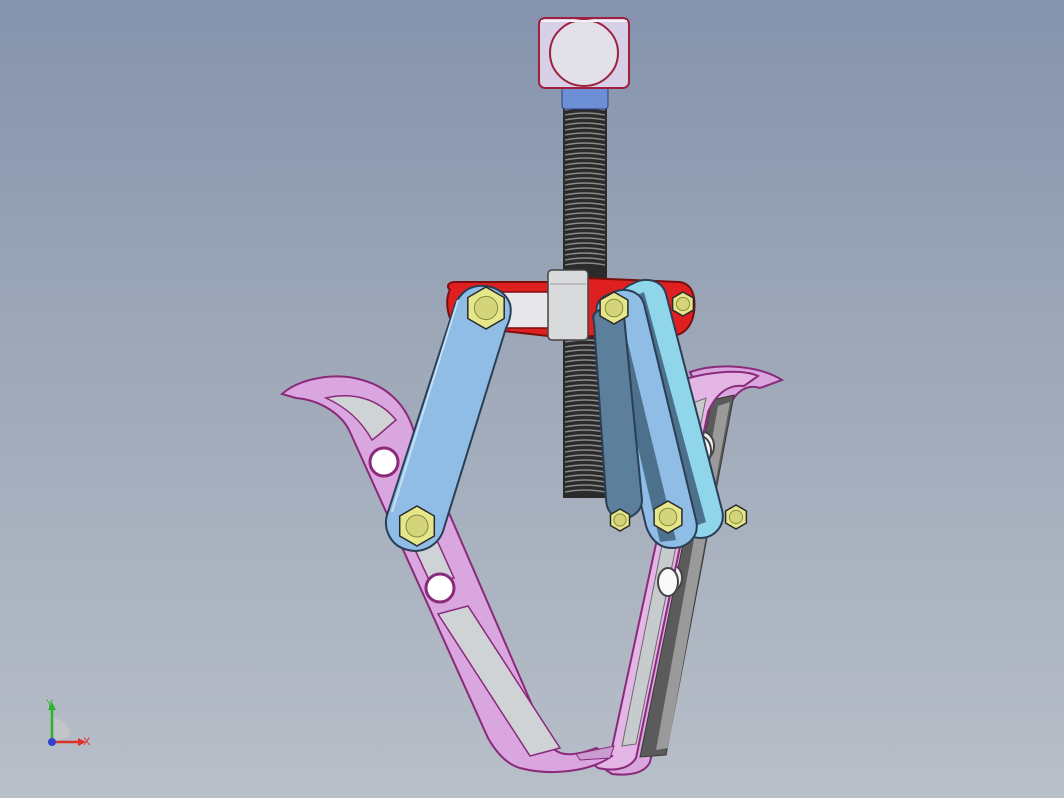 The width and height of the screenshot is (1064, 798). I want to click on jaw-left-hole-lower, so click(440, 588).